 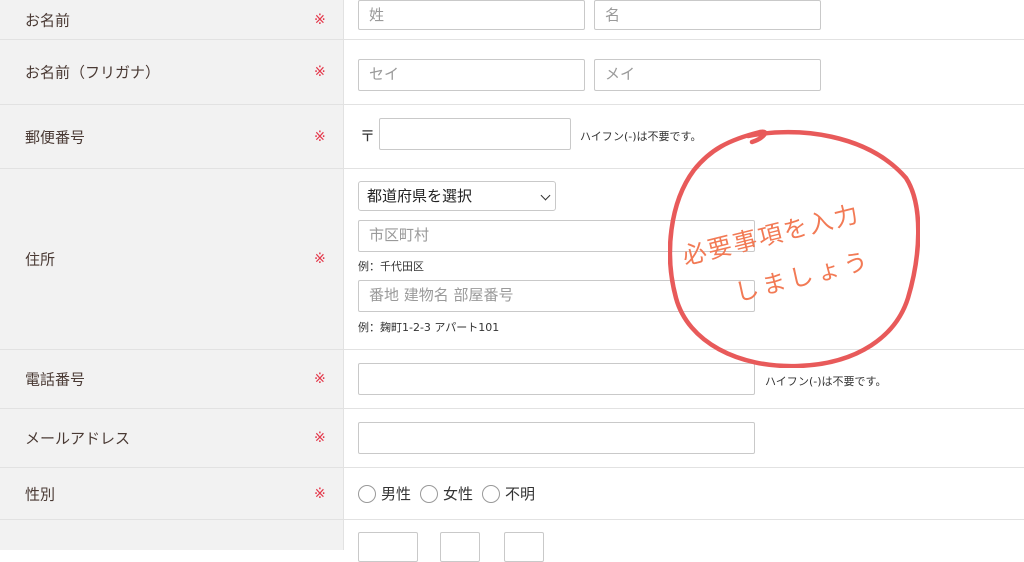 What do you see at coordinates (40, 259) in the screenshot?
I see `field-label-address: 住所` at bounding box center [40, 259].